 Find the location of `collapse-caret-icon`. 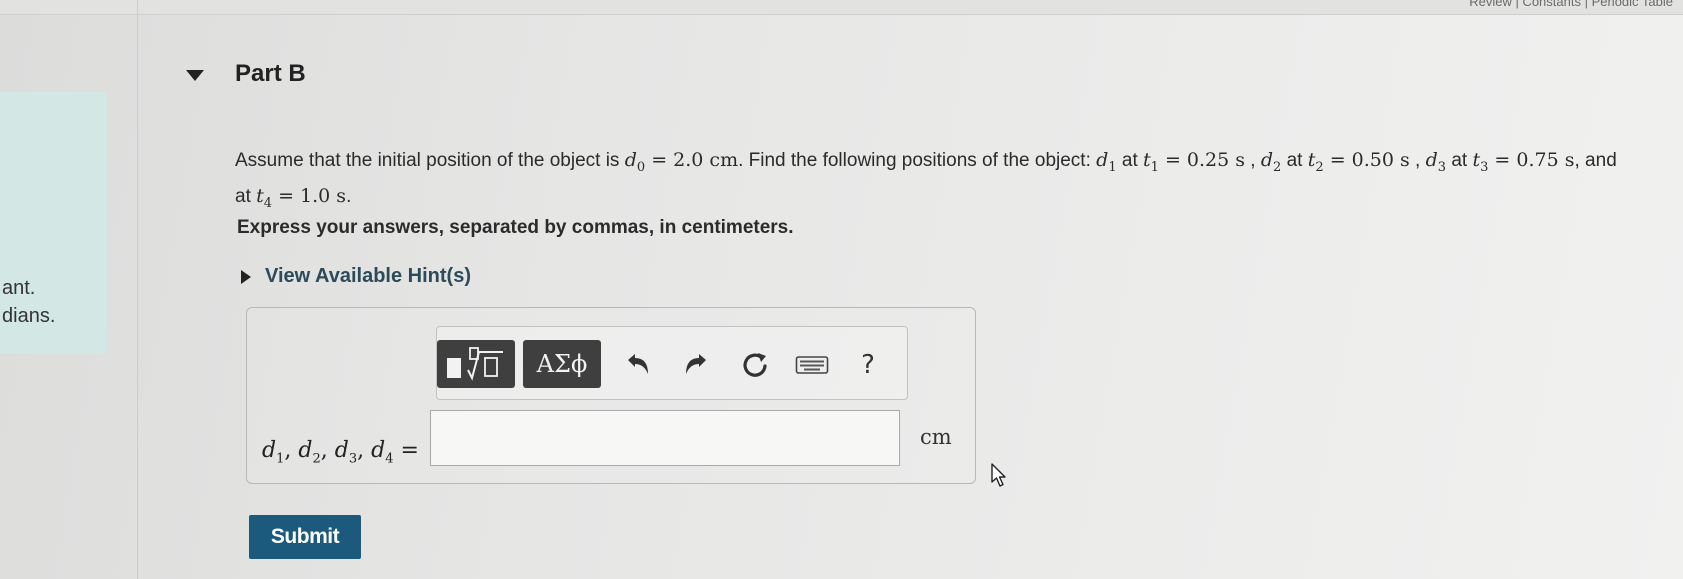

collapse-caret-icon is located at coordinates (195, 75).